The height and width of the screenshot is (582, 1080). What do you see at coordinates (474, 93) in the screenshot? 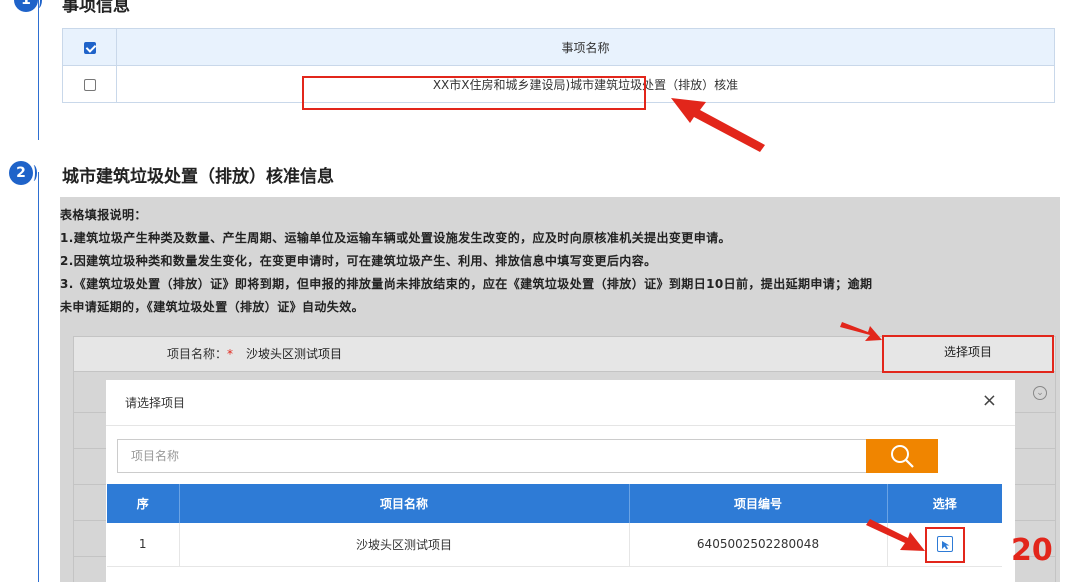
I see `highlight-box-item` at bounding box center [474, 93].